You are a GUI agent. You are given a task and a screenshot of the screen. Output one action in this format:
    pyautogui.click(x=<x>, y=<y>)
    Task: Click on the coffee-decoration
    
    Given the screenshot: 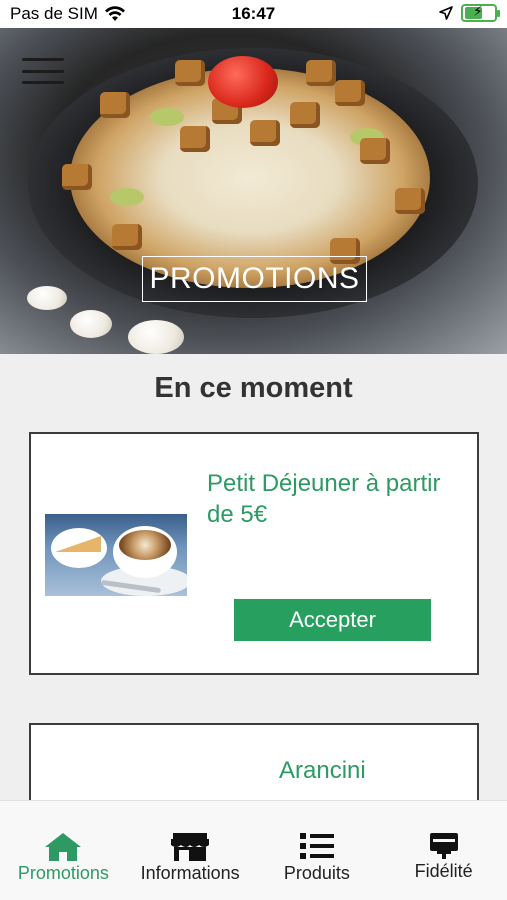 What is the action you would take?
    pyautogui.click(x=145, y=545)
    